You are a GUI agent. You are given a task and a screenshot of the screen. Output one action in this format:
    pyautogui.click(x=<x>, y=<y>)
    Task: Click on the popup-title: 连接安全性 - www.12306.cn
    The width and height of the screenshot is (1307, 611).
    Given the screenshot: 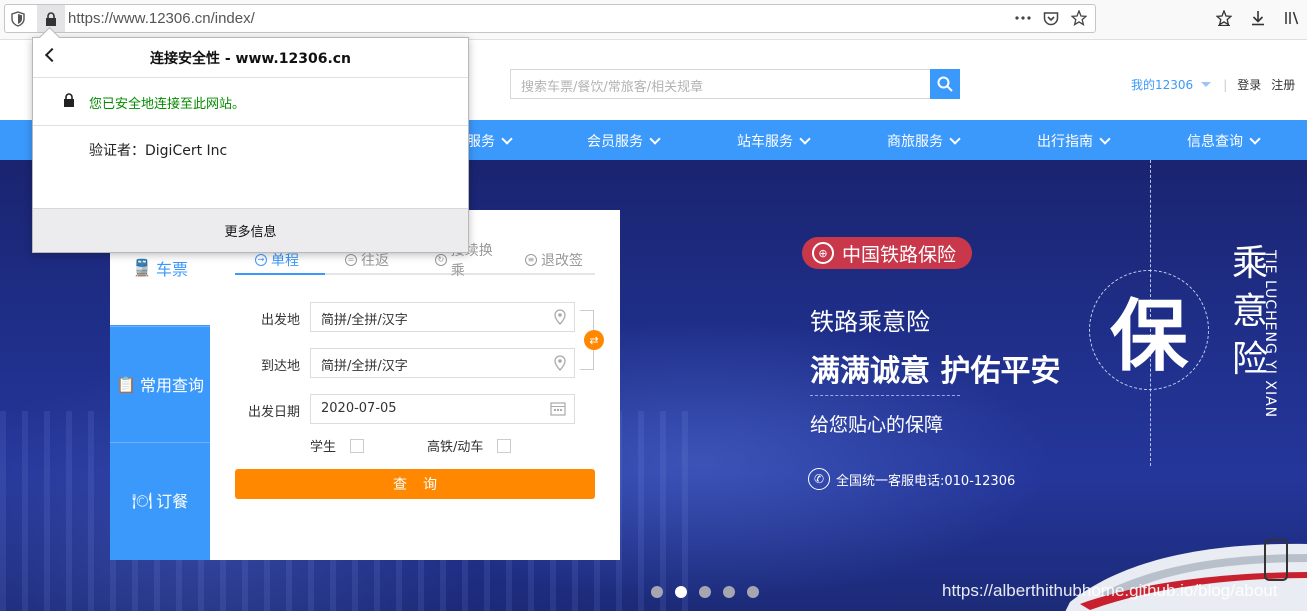 What is the action you would take?
    pyautogui.click(x=250, y=58)
    